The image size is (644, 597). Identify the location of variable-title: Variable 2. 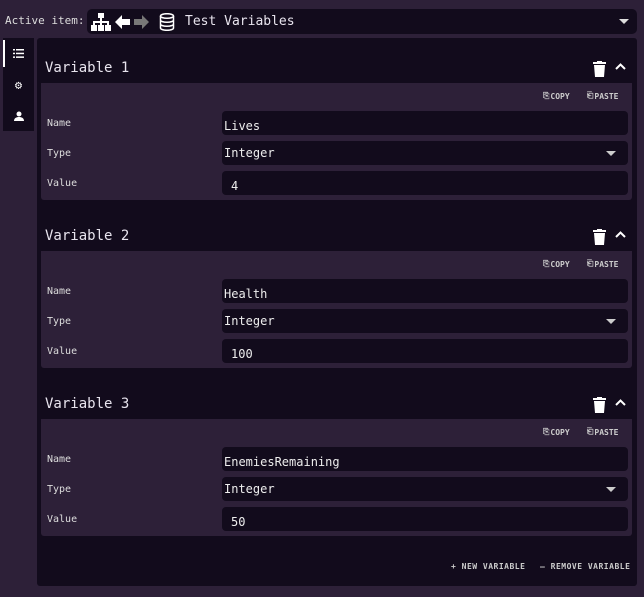
(87, 236).